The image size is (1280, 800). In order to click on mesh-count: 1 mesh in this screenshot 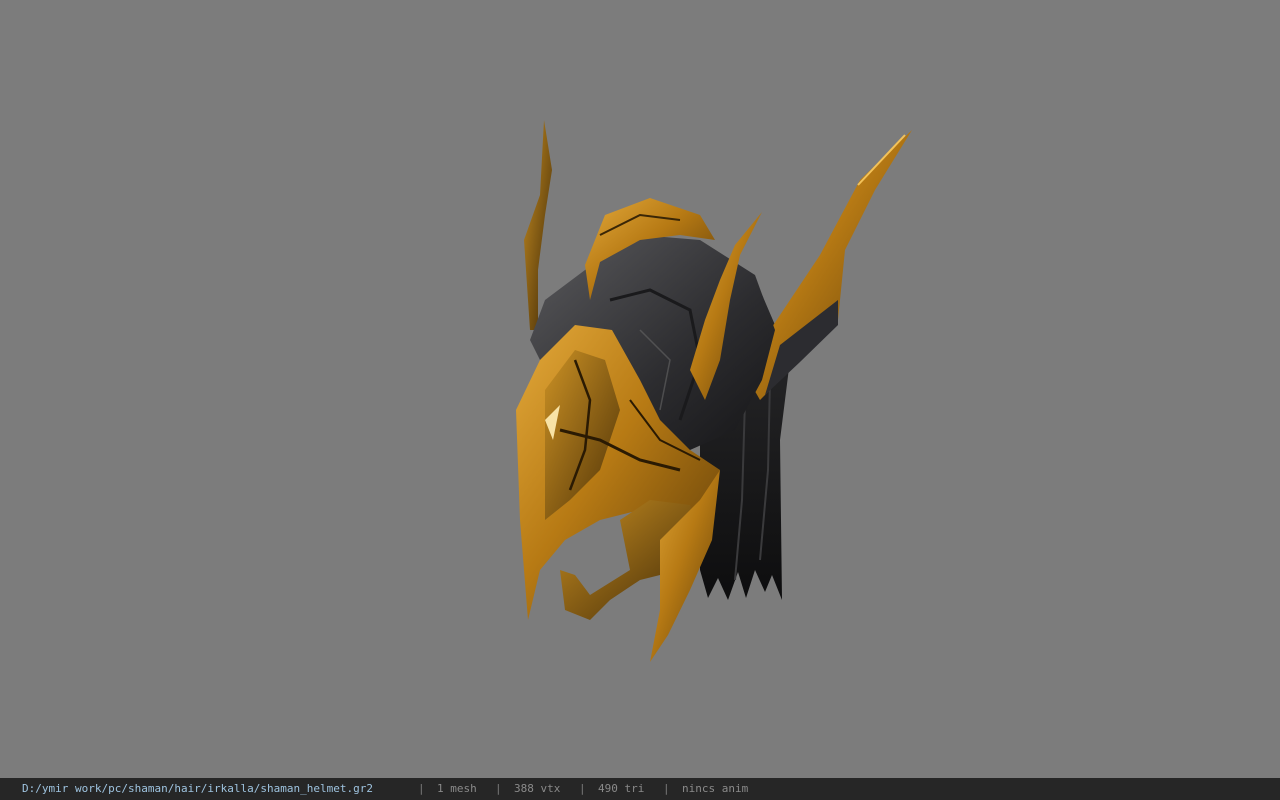, I will do `click(457, 788)`.